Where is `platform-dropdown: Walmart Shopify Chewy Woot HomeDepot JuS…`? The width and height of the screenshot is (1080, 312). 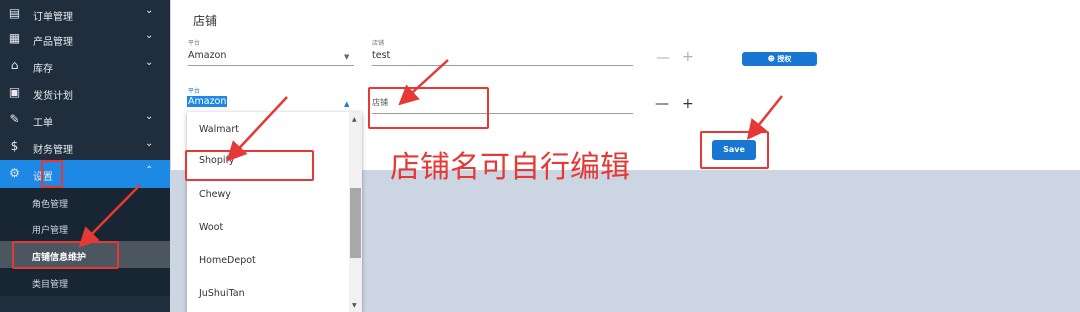
platform-dropdown: Walmart Shopify Chewy Woot HomeDepot JuS… is located at coordinates (274, 212).